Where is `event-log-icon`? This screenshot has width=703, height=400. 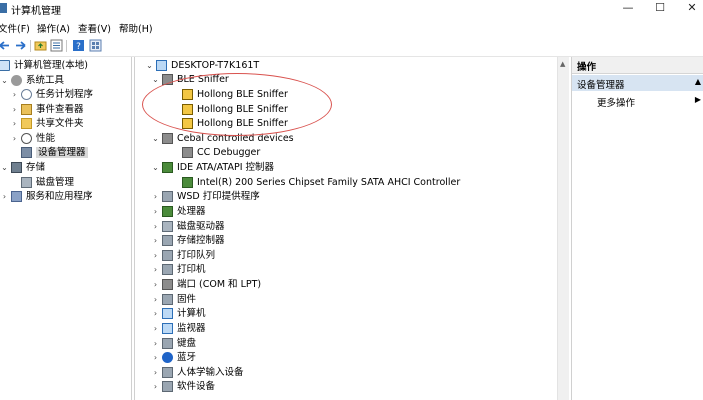 event-log-icon is located at coordinates (26, 109).